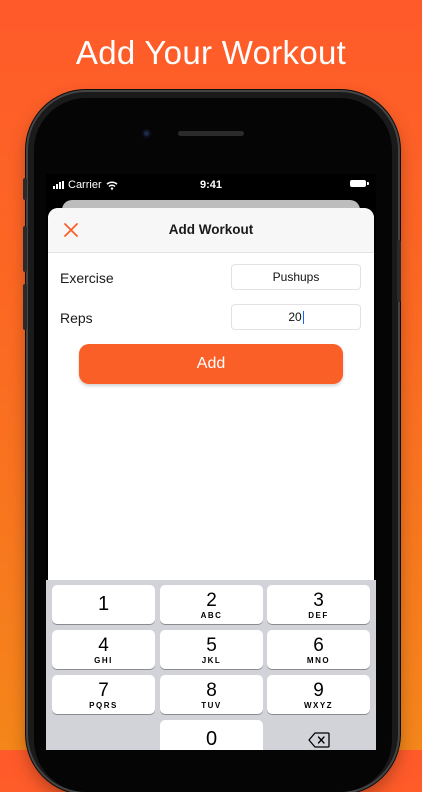 The image size is (422, 792). I want to click on reps-value: 20, so click(295, 317).